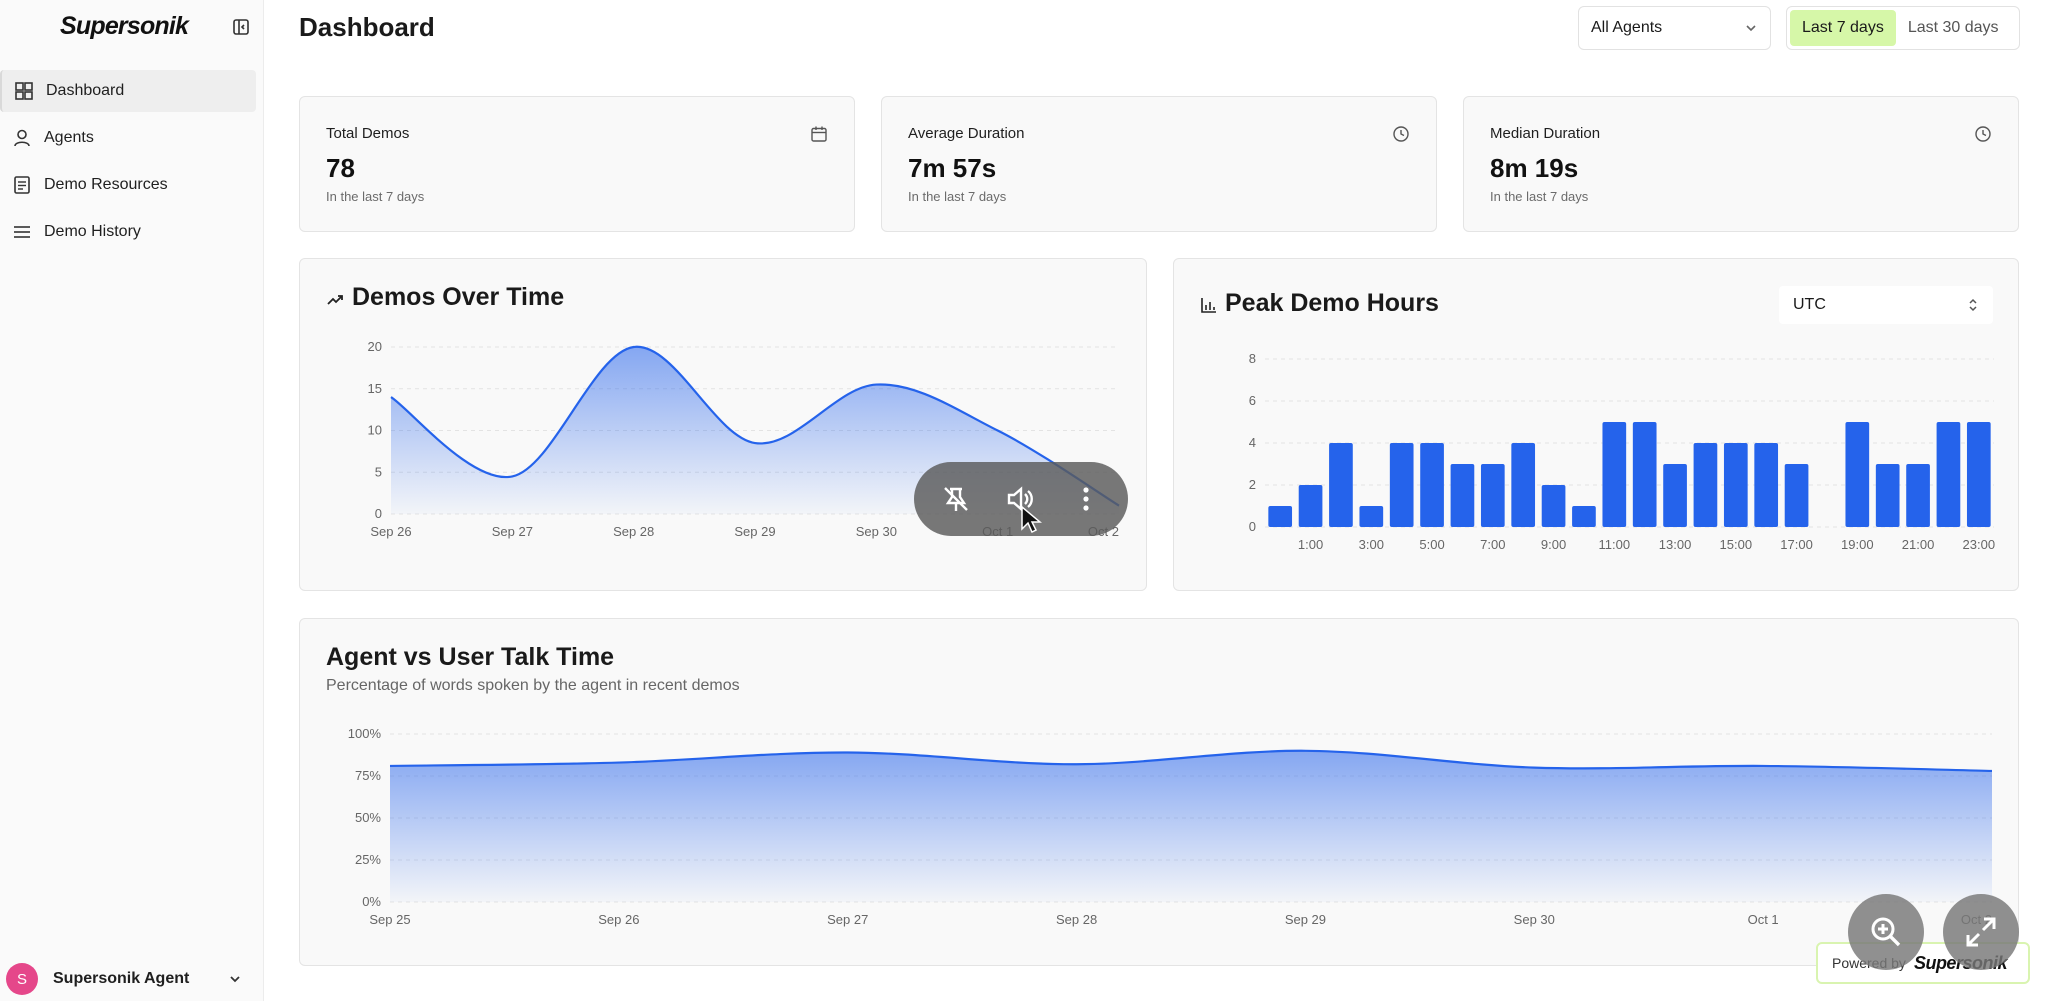 The image size is (2048, 1001). Describe the element at coordinates (1371, 544) in the screenshot. I see `x-tick-label: 3:00` at that location.